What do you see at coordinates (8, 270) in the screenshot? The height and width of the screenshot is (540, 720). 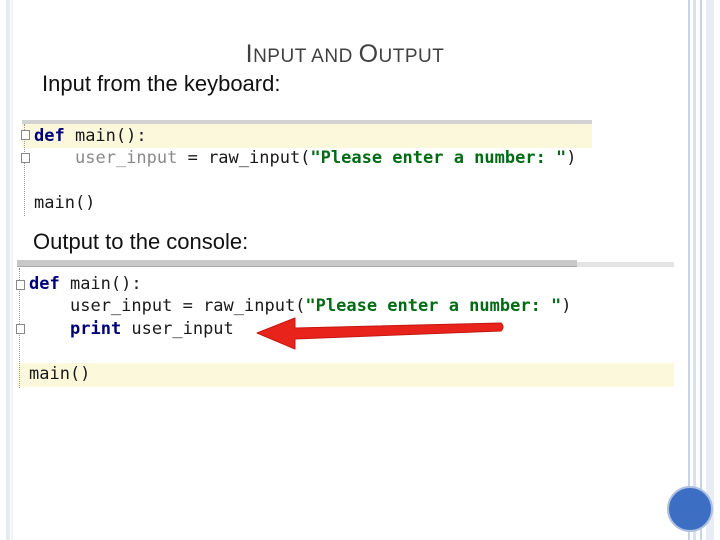 I see `left-frame-line` at bounding box center [8, 270].